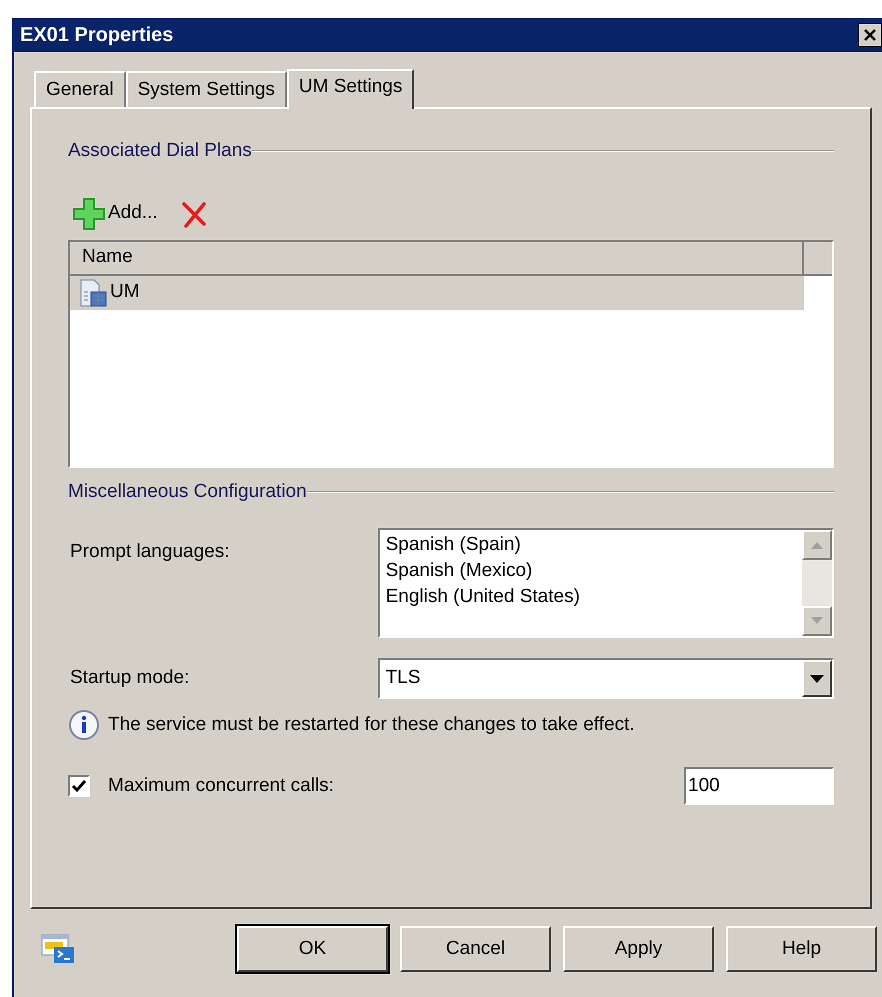  I want to click on dropdown-arrow-icon, so click(817, 678).